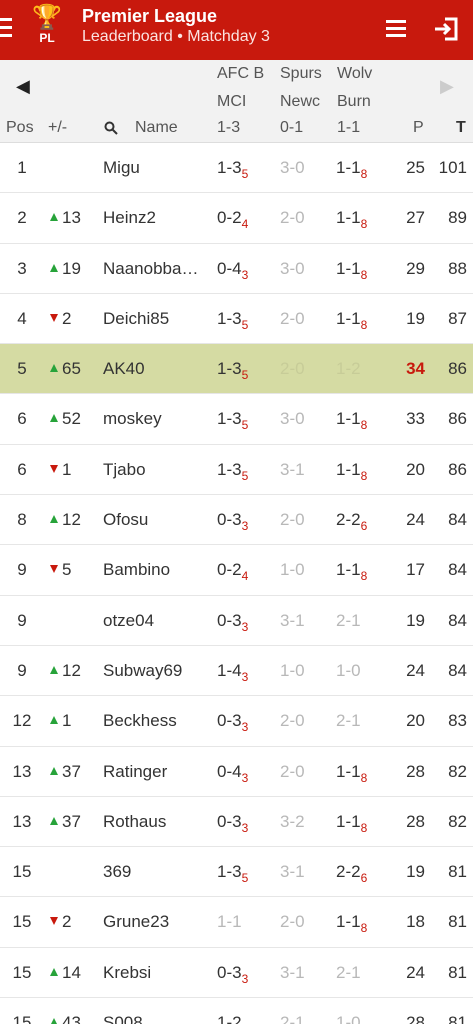  What do you see at coordinates (236, 570) in the screenshot?
I see `table-row: 9 5 Bambino 0-24 1-0 1-18 17 84` at bounding box center [236, 570].